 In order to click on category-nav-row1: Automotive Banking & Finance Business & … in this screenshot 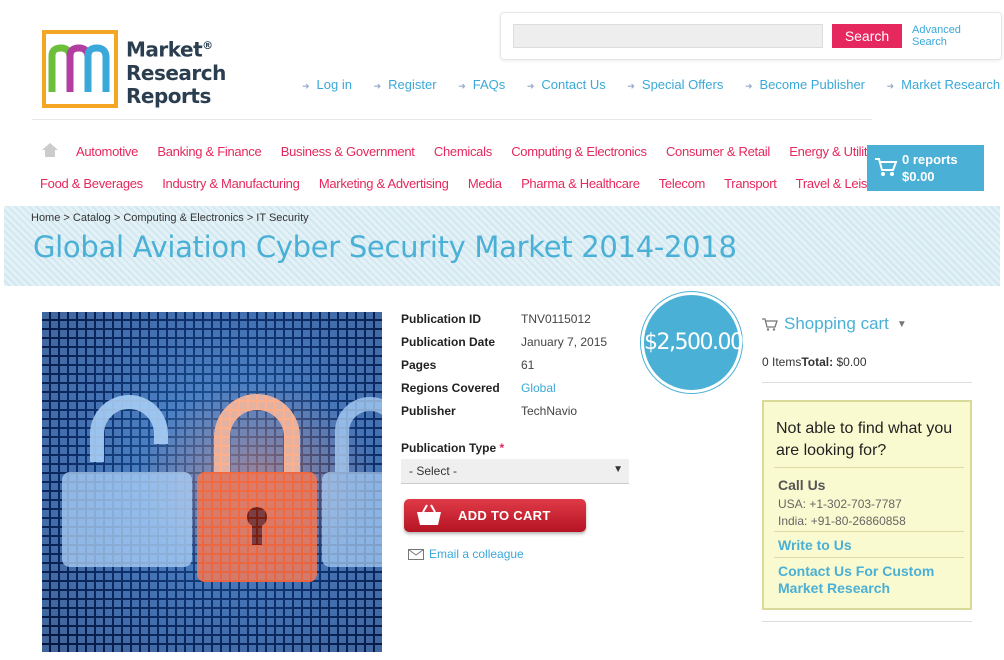, I will do `click(487, 151)`.